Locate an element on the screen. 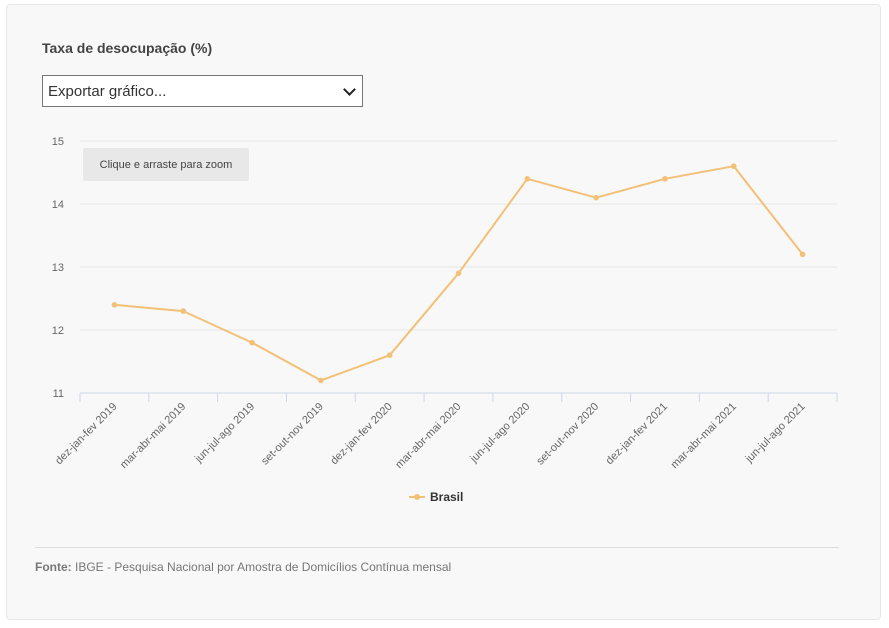  x-tick-label: set-out-nov 2020 is located at coordinates (567, 434).